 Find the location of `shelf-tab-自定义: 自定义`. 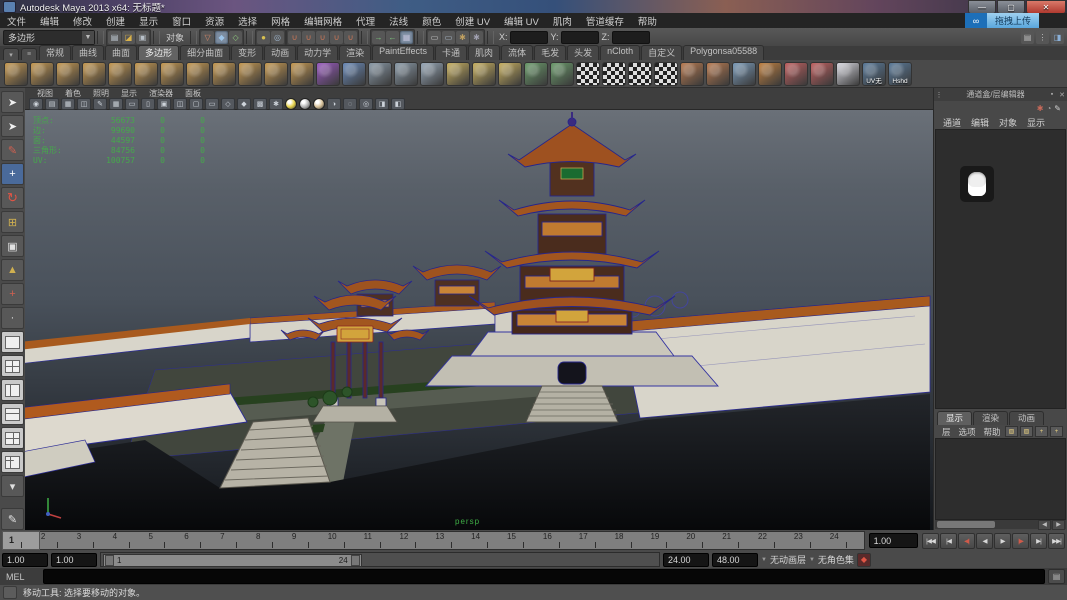

shelf-tab-自定义: 自定义 is located at coordinates (662, 52).